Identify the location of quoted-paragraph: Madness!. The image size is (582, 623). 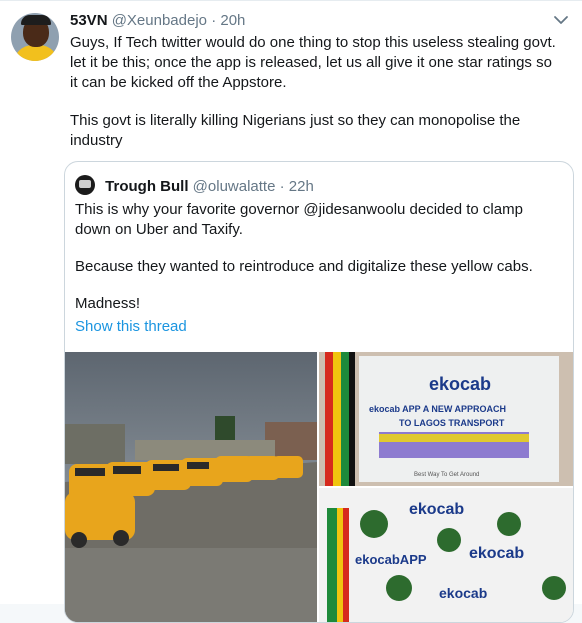
(108, 303).